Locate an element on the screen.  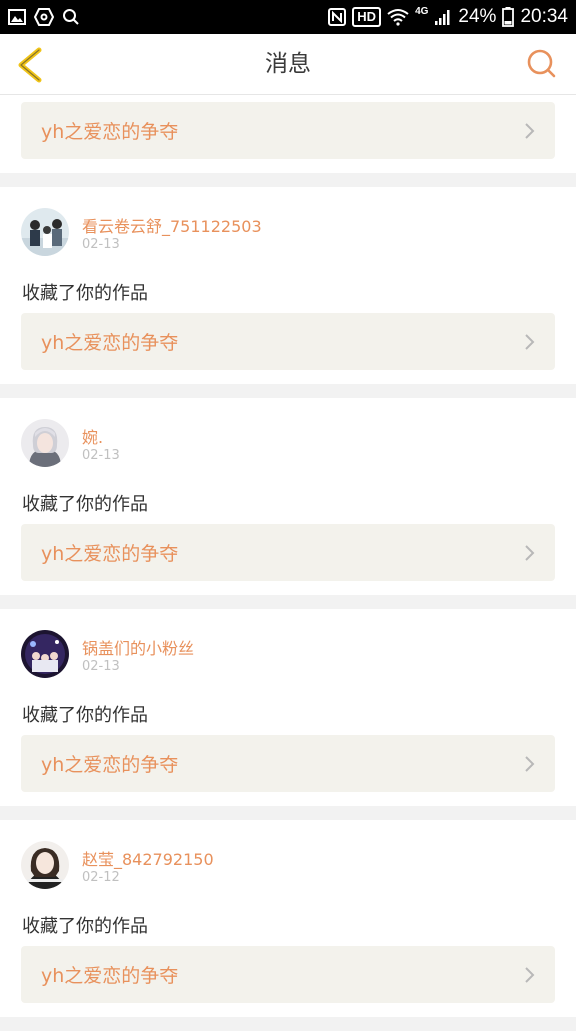
username: 锅盖们的小粉丝 is located at coordinates (138, 647).